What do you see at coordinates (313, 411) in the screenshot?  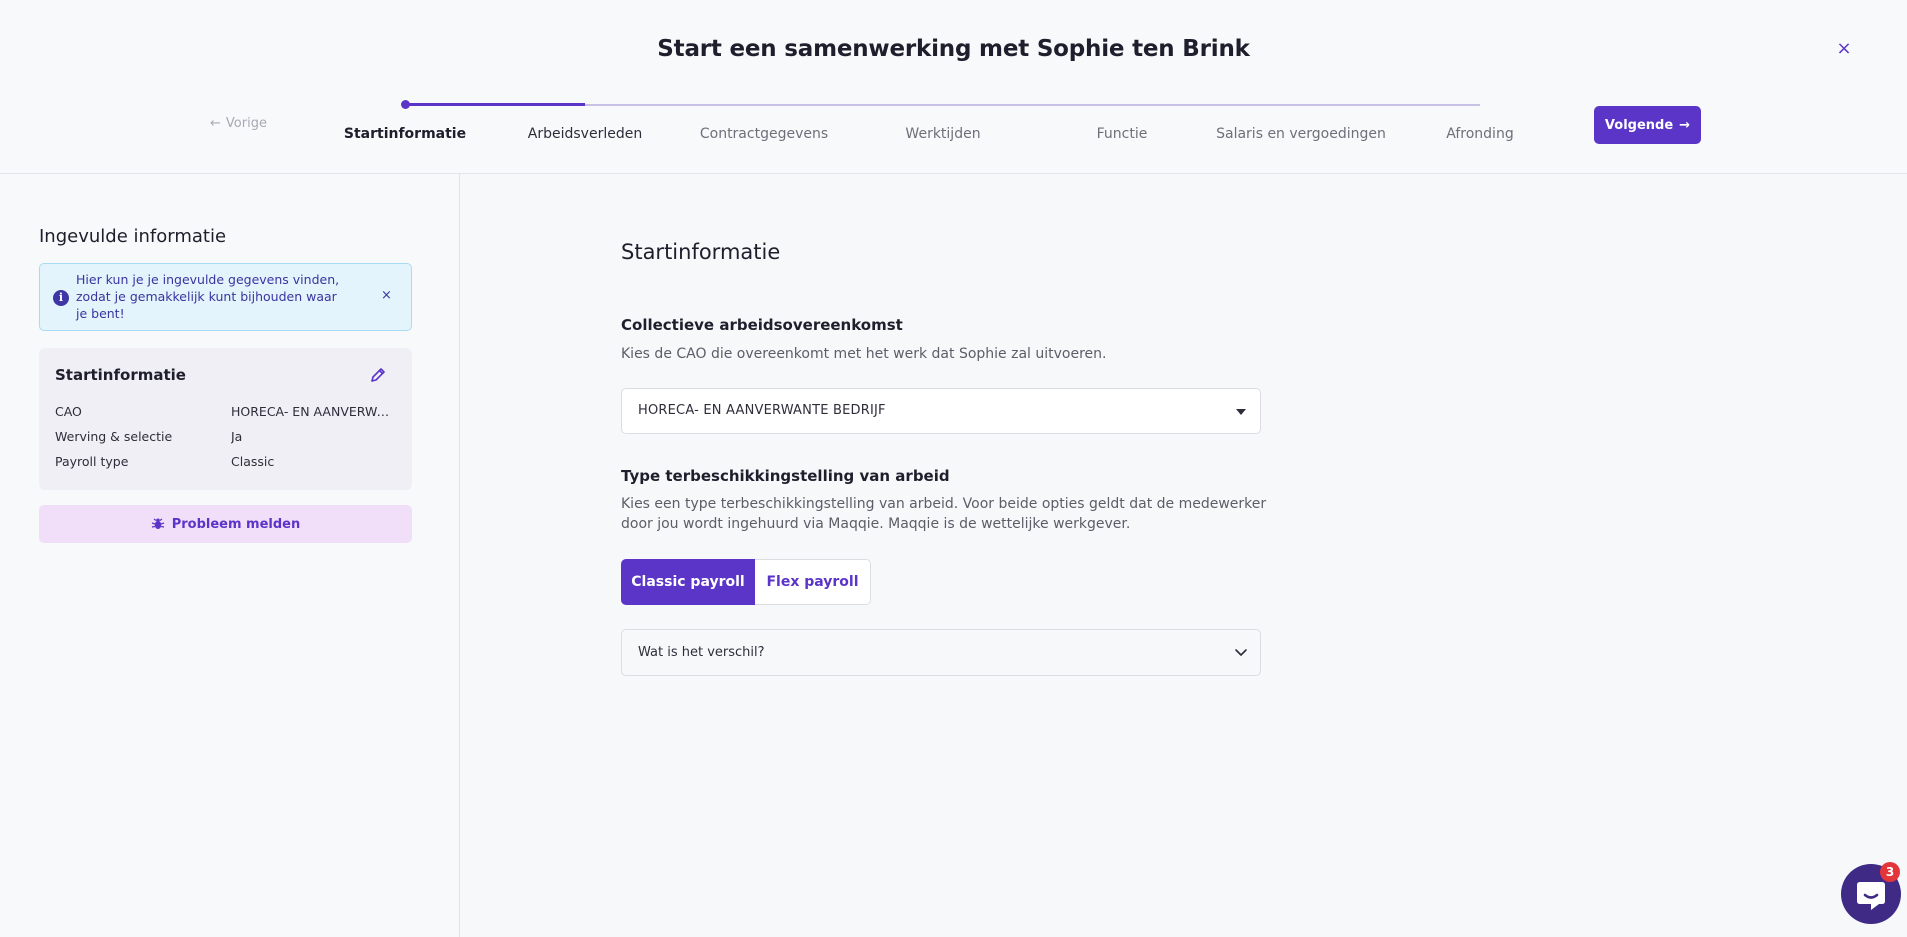 I see `summary-row-value: HORECA- EN AANVERWANTE BEDRIJF` at bounding box center [313, 411].